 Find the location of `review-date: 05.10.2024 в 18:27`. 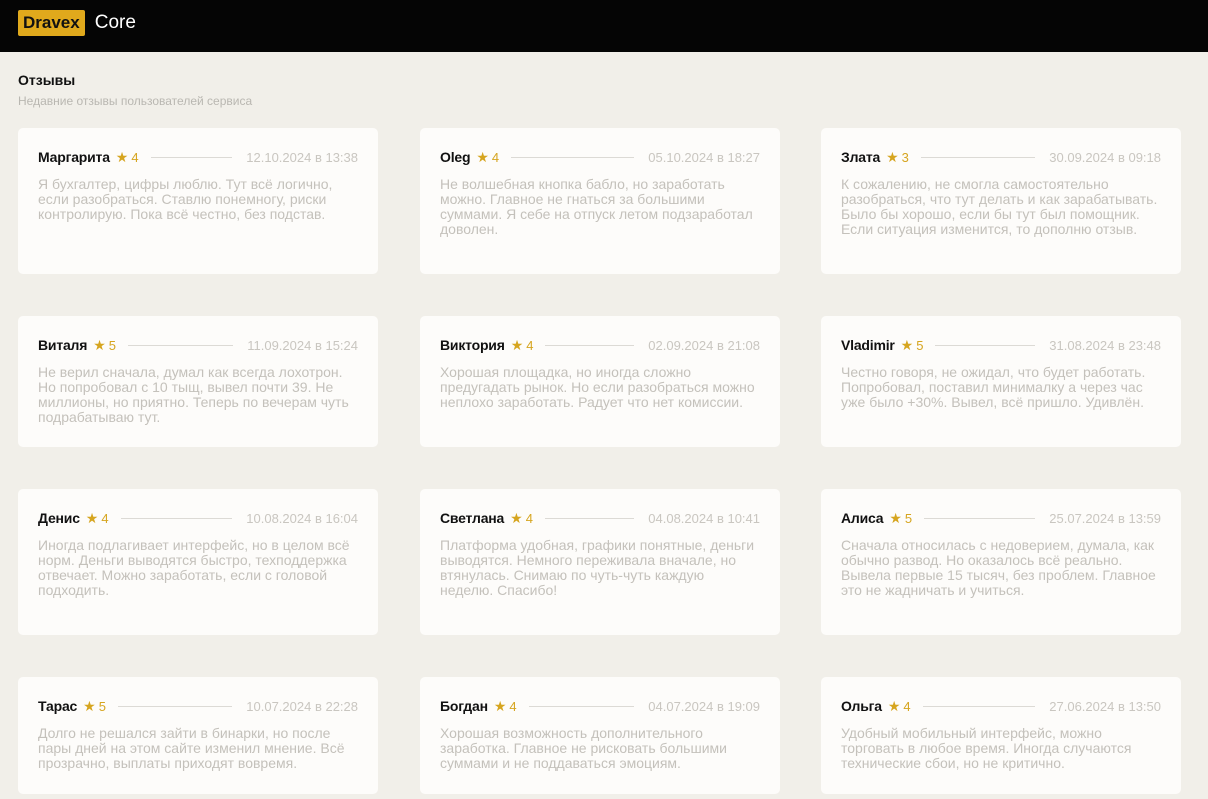

review-date: 05.10.2024 в 18:27 is located at coordinates (704, 157).